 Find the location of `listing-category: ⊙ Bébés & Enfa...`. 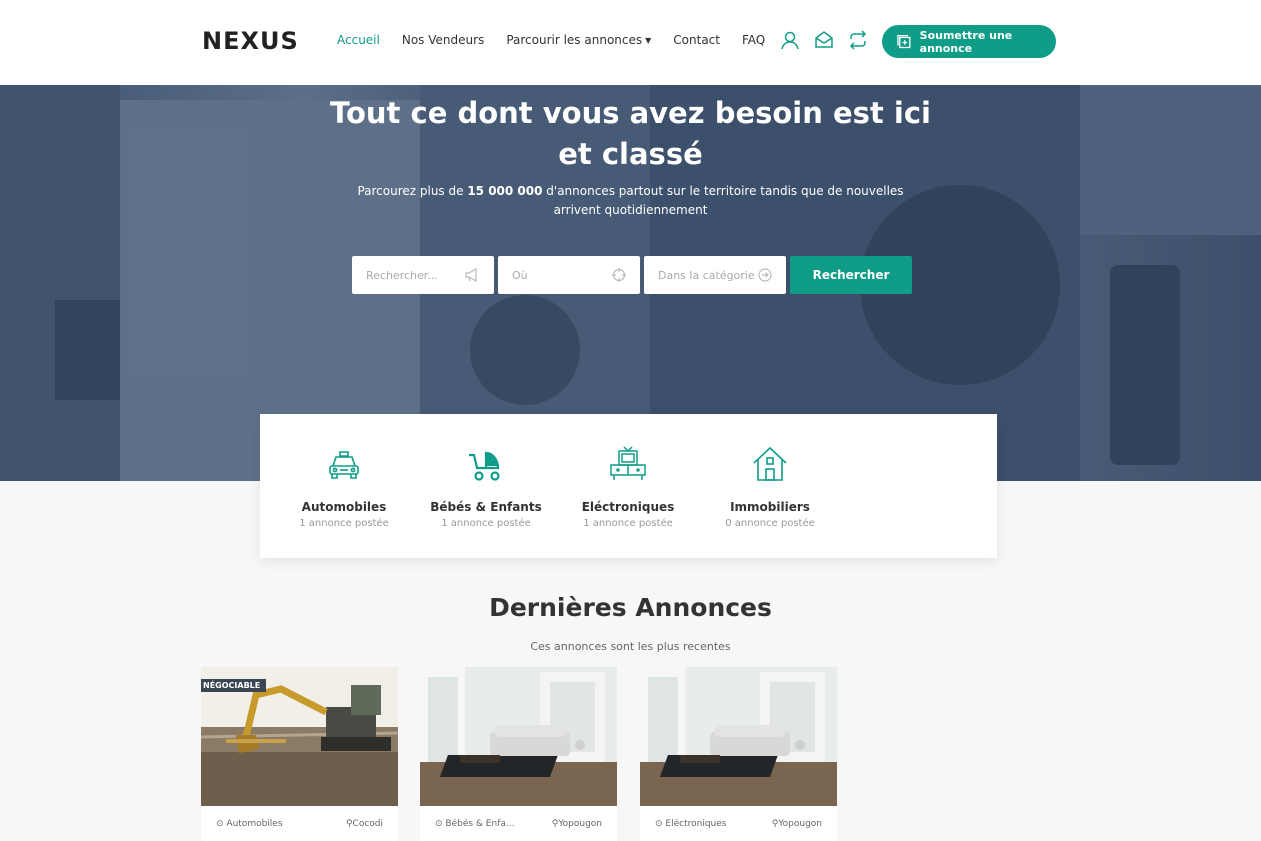

listing-category: ⊙ Bébés & Enfa... is located at coordinates (474, 824).